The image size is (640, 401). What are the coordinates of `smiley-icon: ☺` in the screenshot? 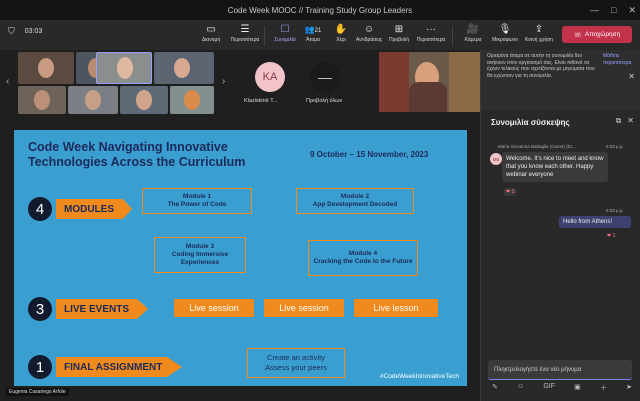 It's located at (369, 29).